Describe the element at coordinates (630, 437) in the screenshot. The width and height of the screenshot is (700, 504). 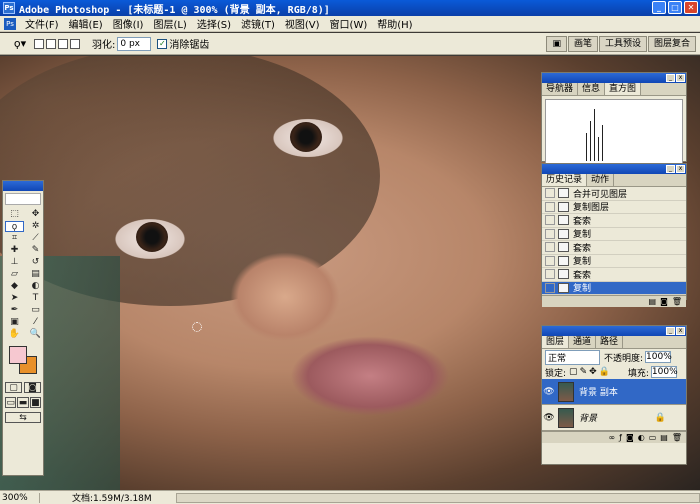
I see `mask-icon: ◙` at that location.